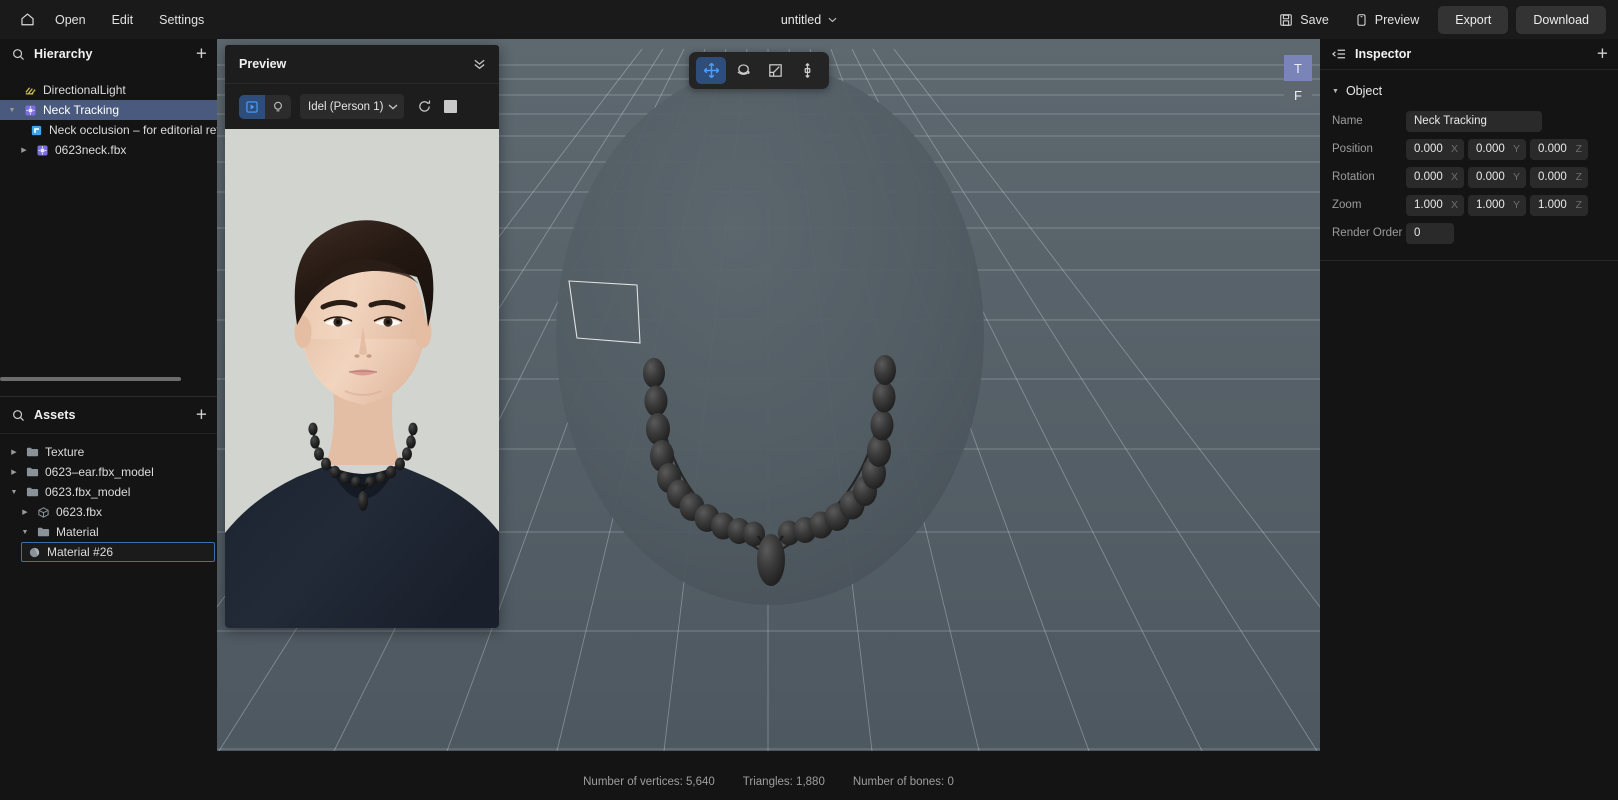  What do you see at coordinates (90, 379) in the screenshot?
I see `hierarchy-hscrollbar-thumb` at bounding box center [90, 379].